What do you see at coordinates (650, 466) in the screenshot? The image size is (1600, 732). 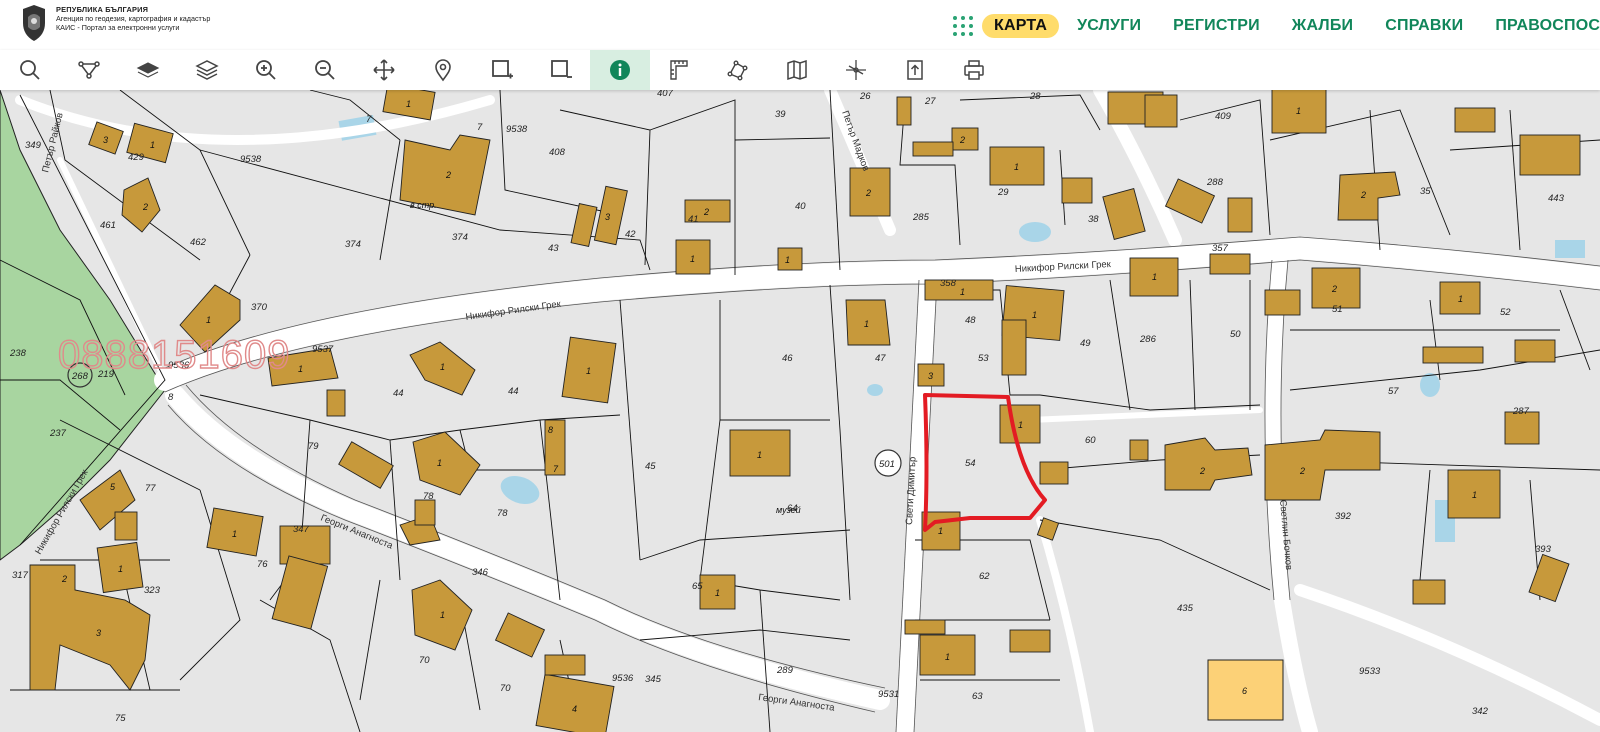 I see `parcel-label: 45` at bounding box center [650, 466].